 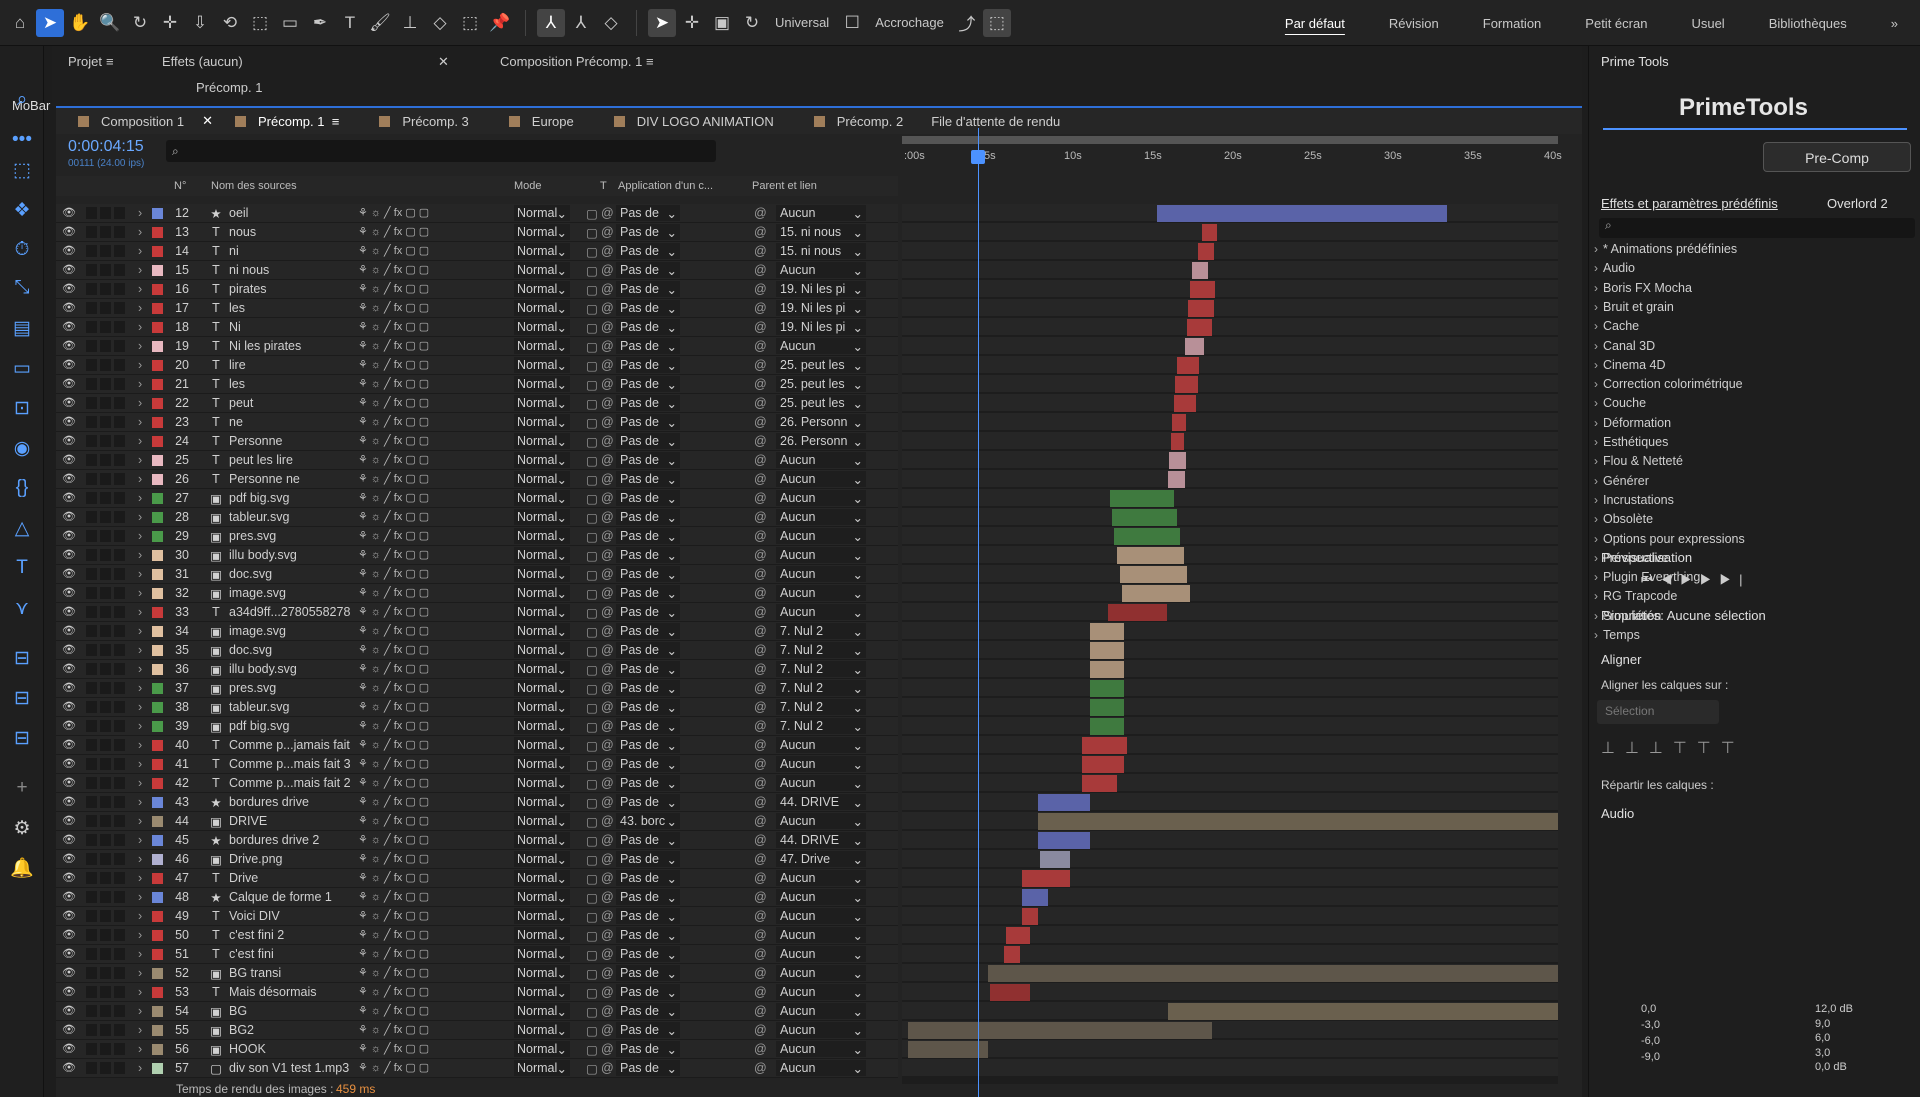 I want to click on layer-name: BG, so click(x=295, y=1011).